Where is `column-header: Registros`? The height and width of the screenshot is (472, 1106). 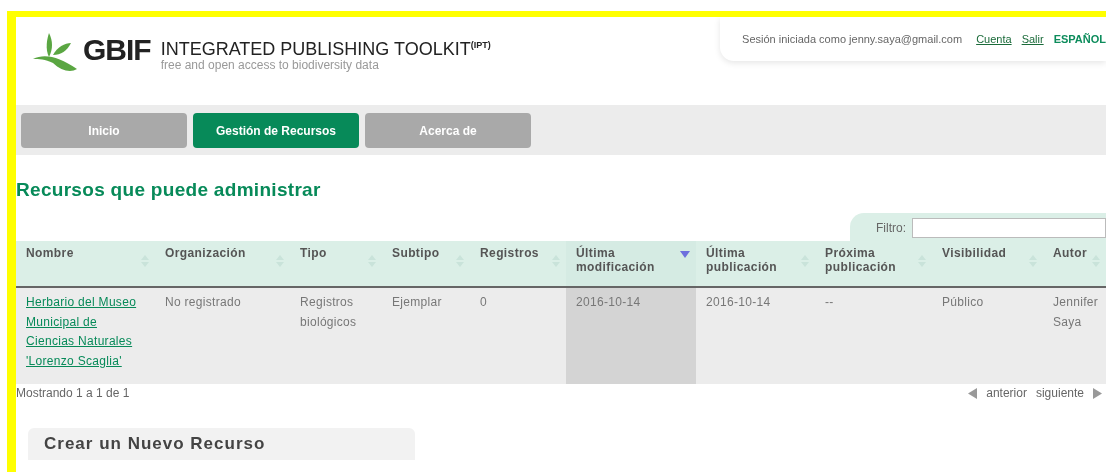 column-header: Registros is located at coordinates (518, 264).